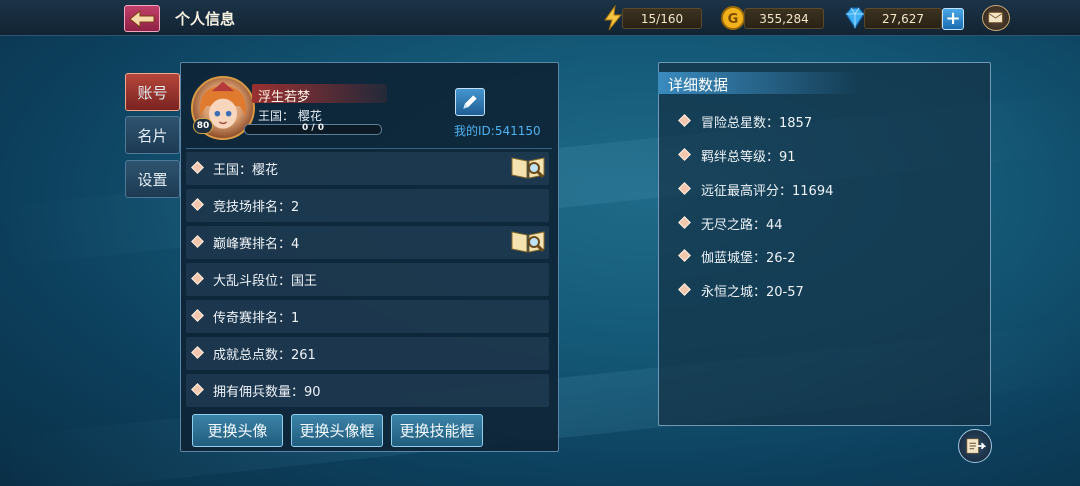  I want to click on back-button, so click(142, 18).